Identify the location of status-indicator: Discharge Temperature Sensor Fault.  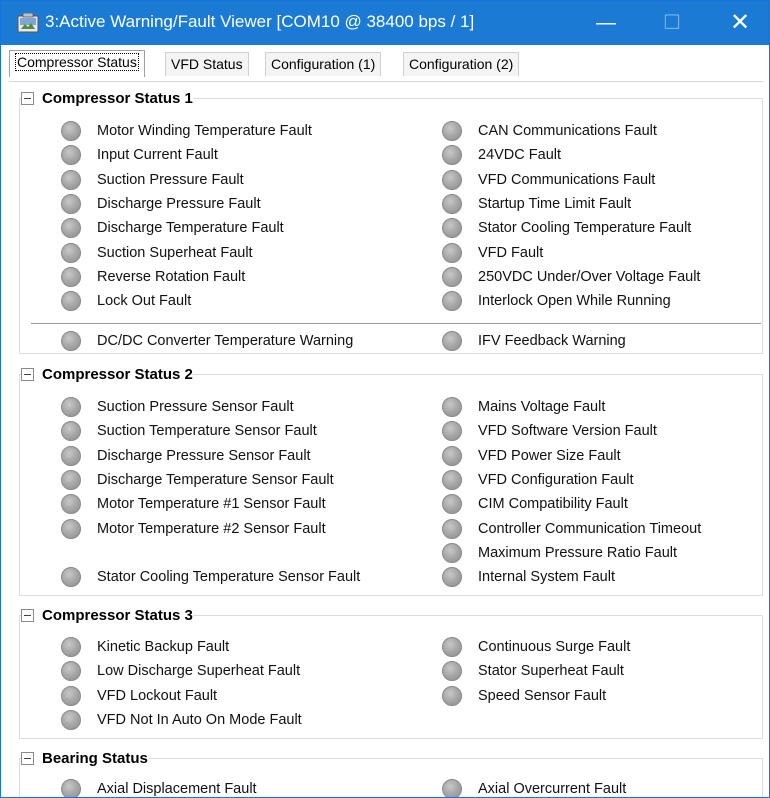
(197, 480).